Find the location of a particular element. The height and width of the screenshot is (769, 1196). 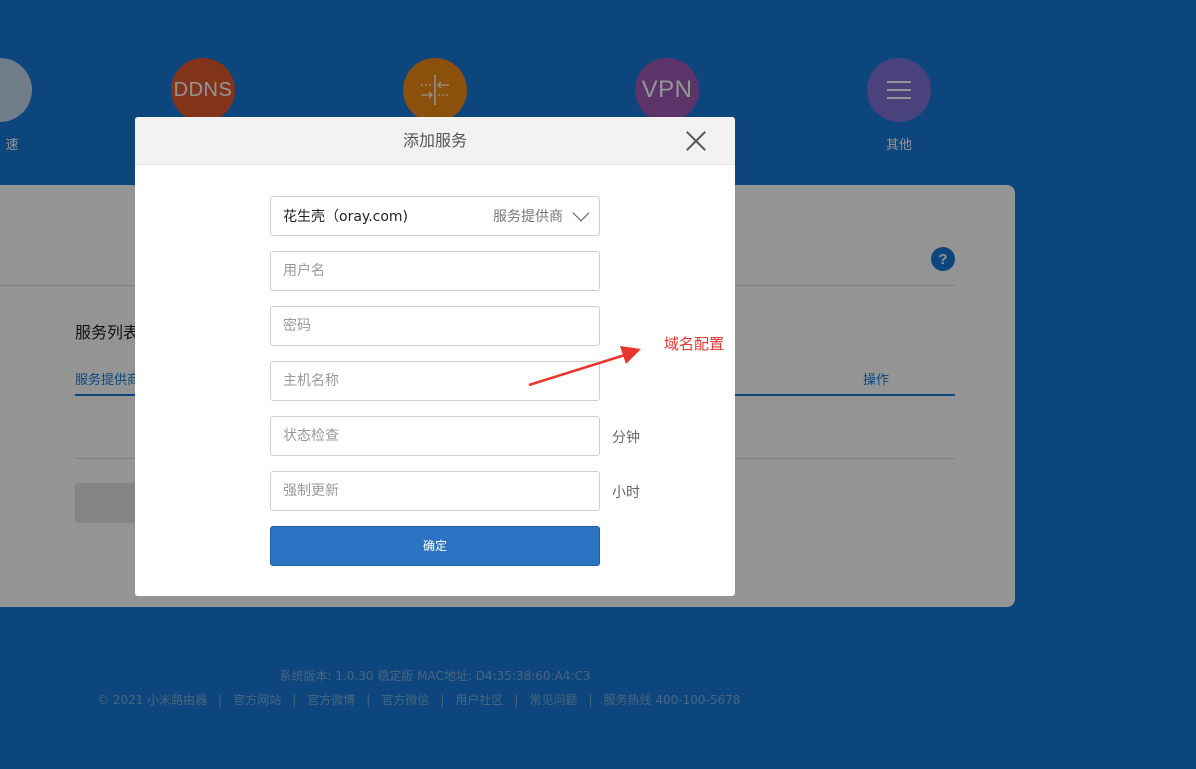

status-check-field-wrap is located at coordinates (435, 436).